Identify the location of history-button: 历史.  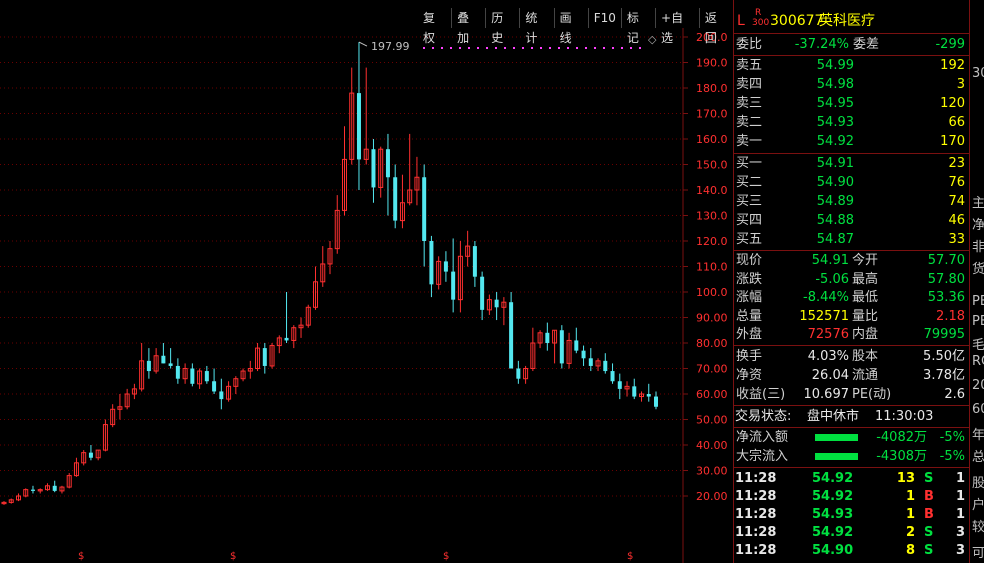
(502, 26).